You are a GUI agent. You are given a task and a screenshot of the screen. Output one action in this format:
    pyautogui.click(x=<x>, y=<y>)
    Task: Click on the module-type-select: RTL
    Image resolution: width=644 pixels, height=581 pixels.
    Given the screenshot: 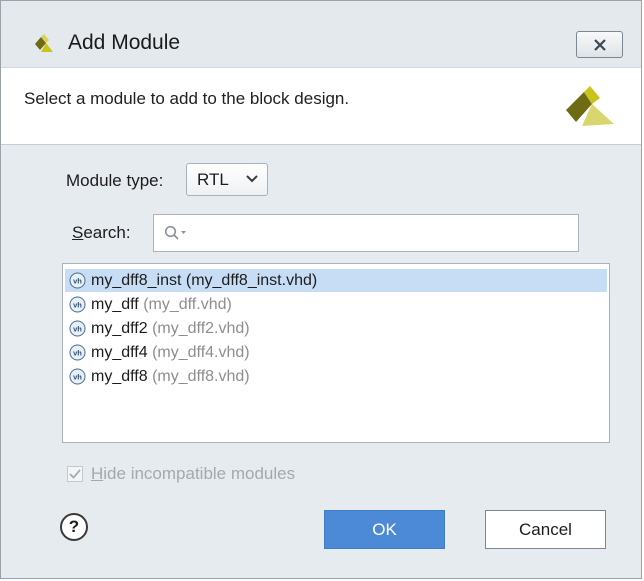 What is the action you would take?
    pyautogui.click(x=227, y=179)
    